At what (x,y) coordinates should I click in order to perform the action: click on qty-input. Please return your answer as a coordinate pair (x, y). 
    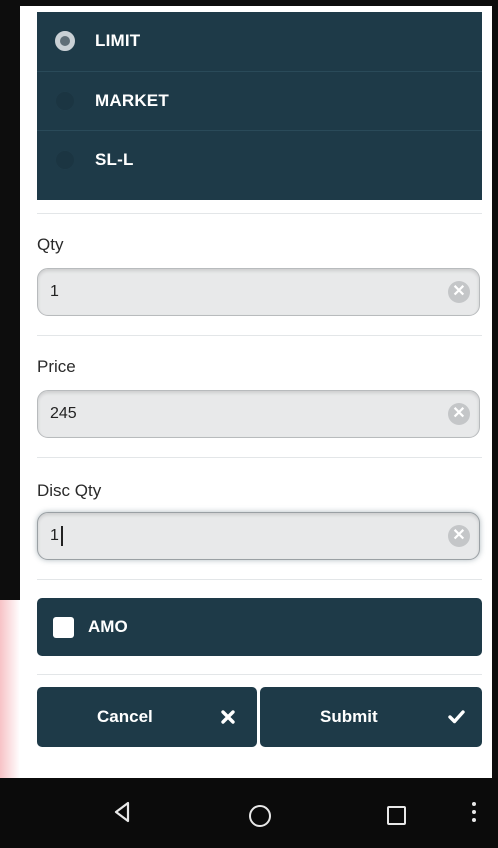
    Looking at the image, I should click on (240, 291).